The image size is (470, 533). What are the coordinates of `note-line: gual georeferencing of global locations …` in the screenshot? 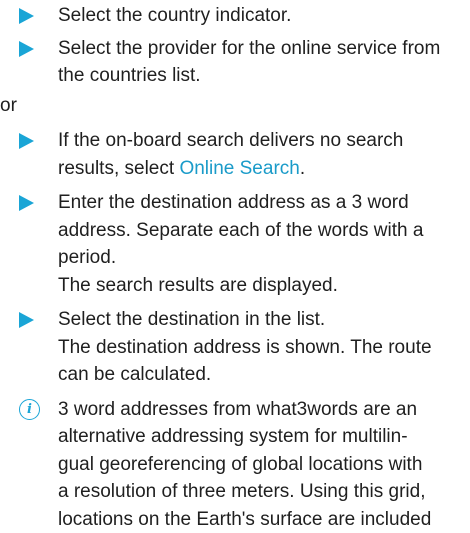 It's located at (264, 465).